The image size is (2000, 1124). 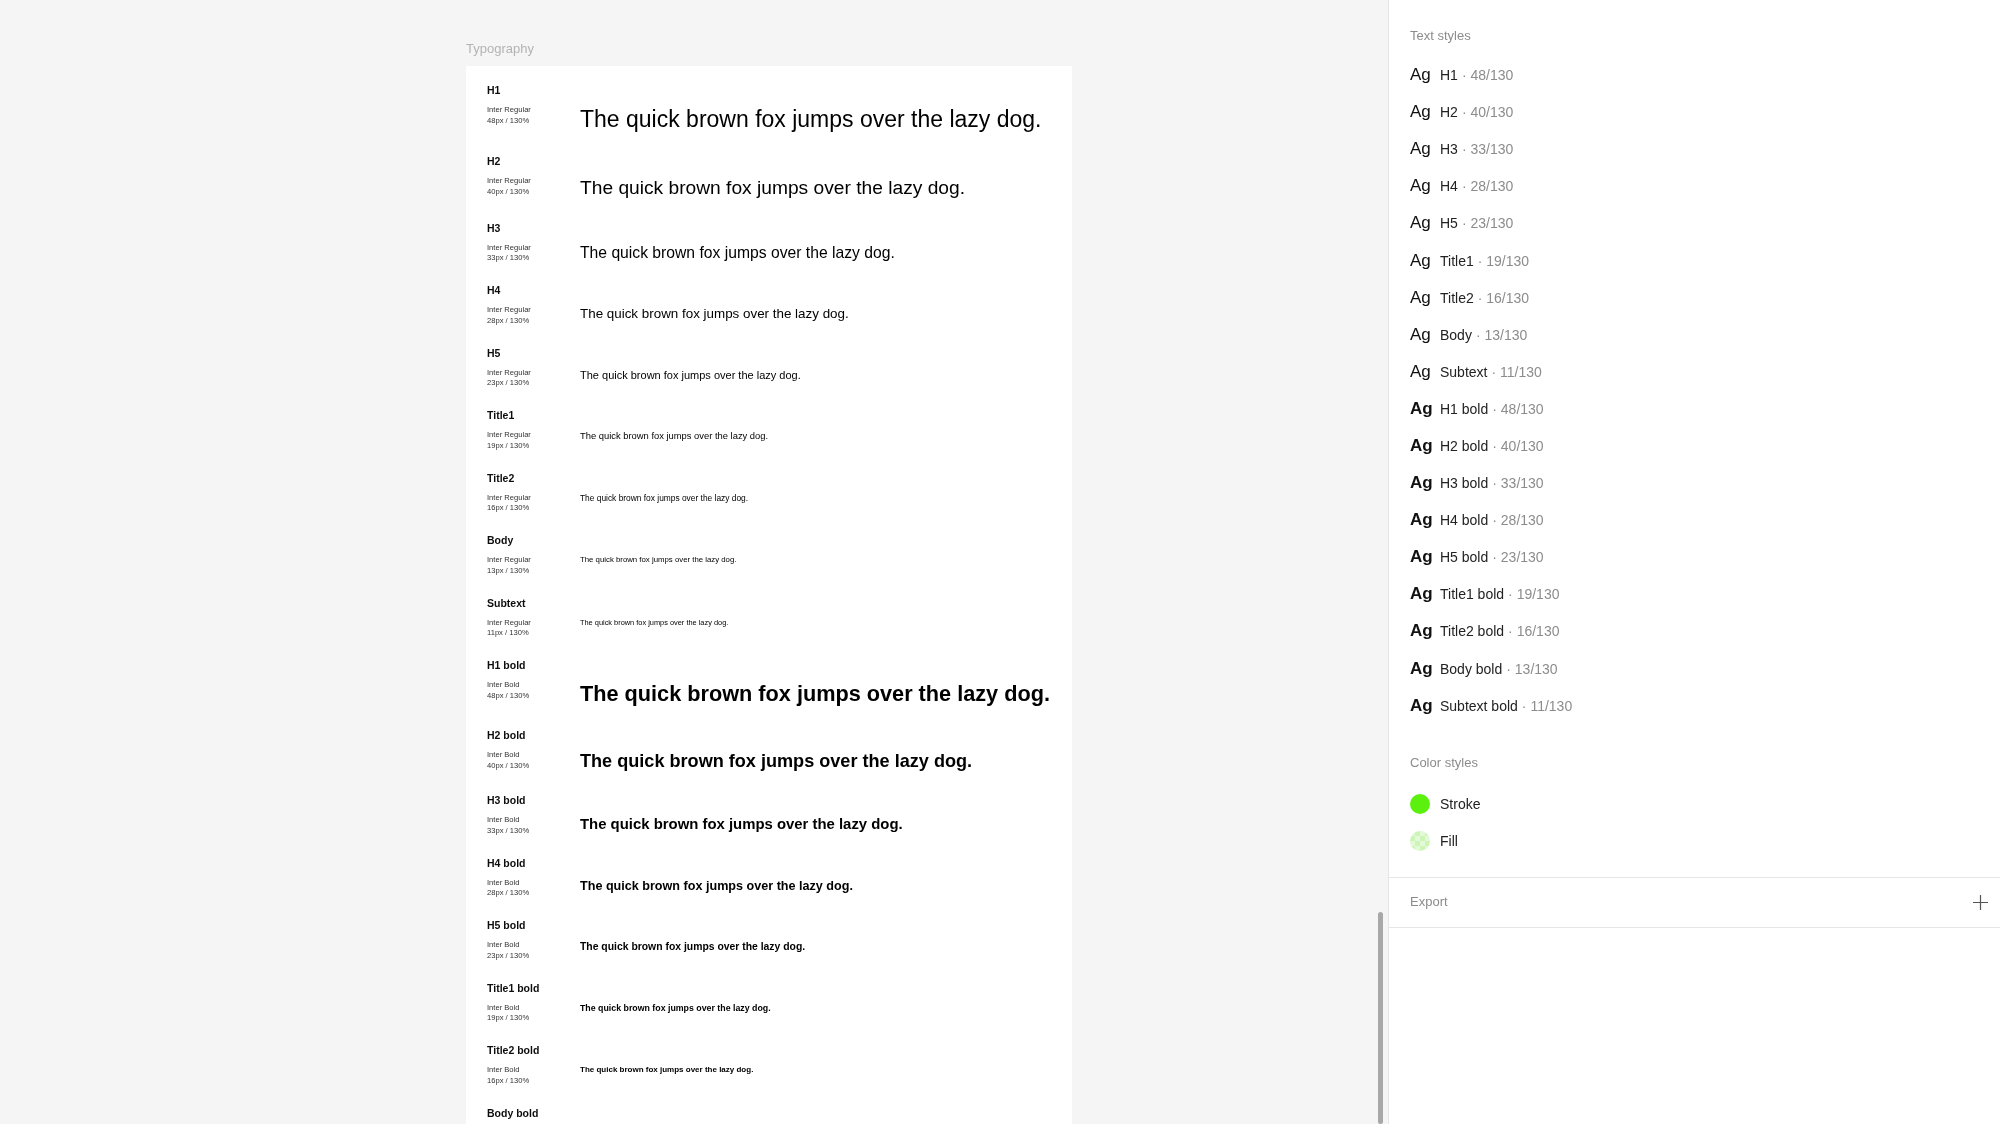 I want to click on style-name: Subtext bold, so click(x=1479, y=705).